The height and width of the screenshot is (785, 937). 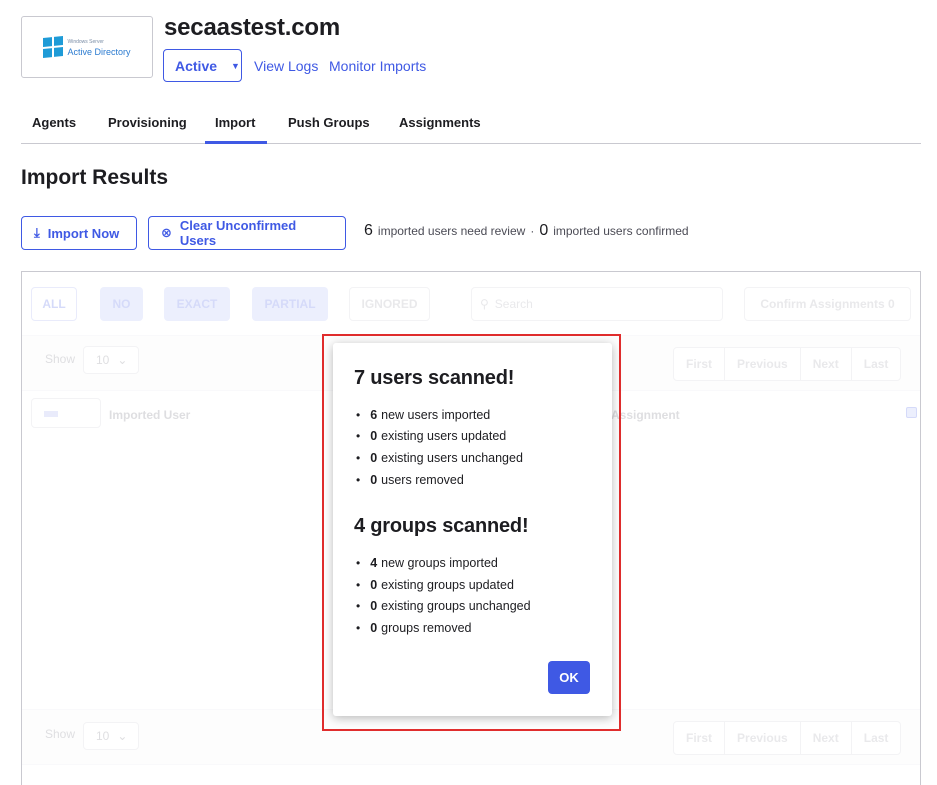 I want to click on select-all-checkbox, so click(x=911, y=412).